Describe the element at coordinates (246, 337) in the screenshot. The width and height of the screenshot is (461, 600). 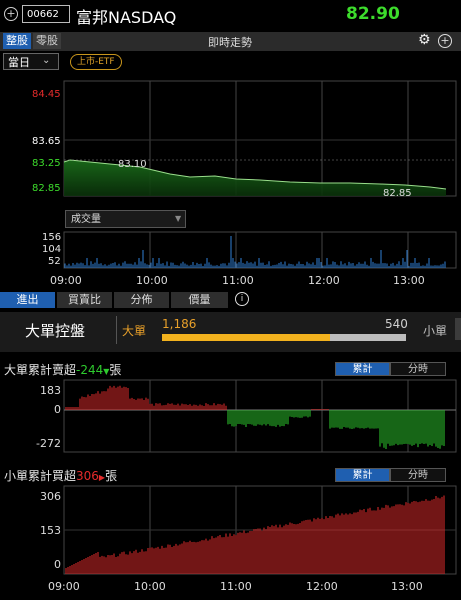
I see `ratio-bar-fill` at that location.